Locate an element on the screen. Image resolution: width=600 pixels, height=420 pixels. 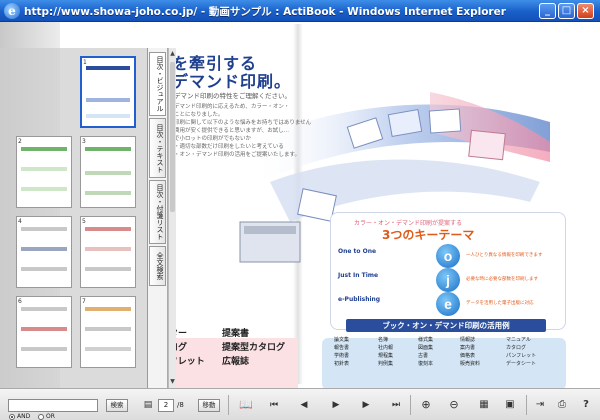
page-subtitle: デマンド印刷の特性をご理解ください。 is located at coordinates (232, 96).